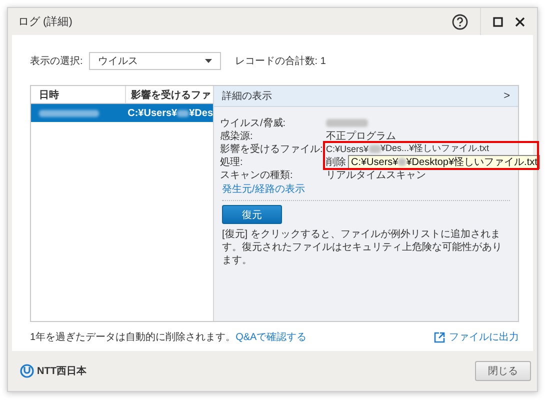  What do you see at coordinates (361, 136) in the screenshot?
I see `field-value: 不正プログラム` at bounding box center [361, 136].